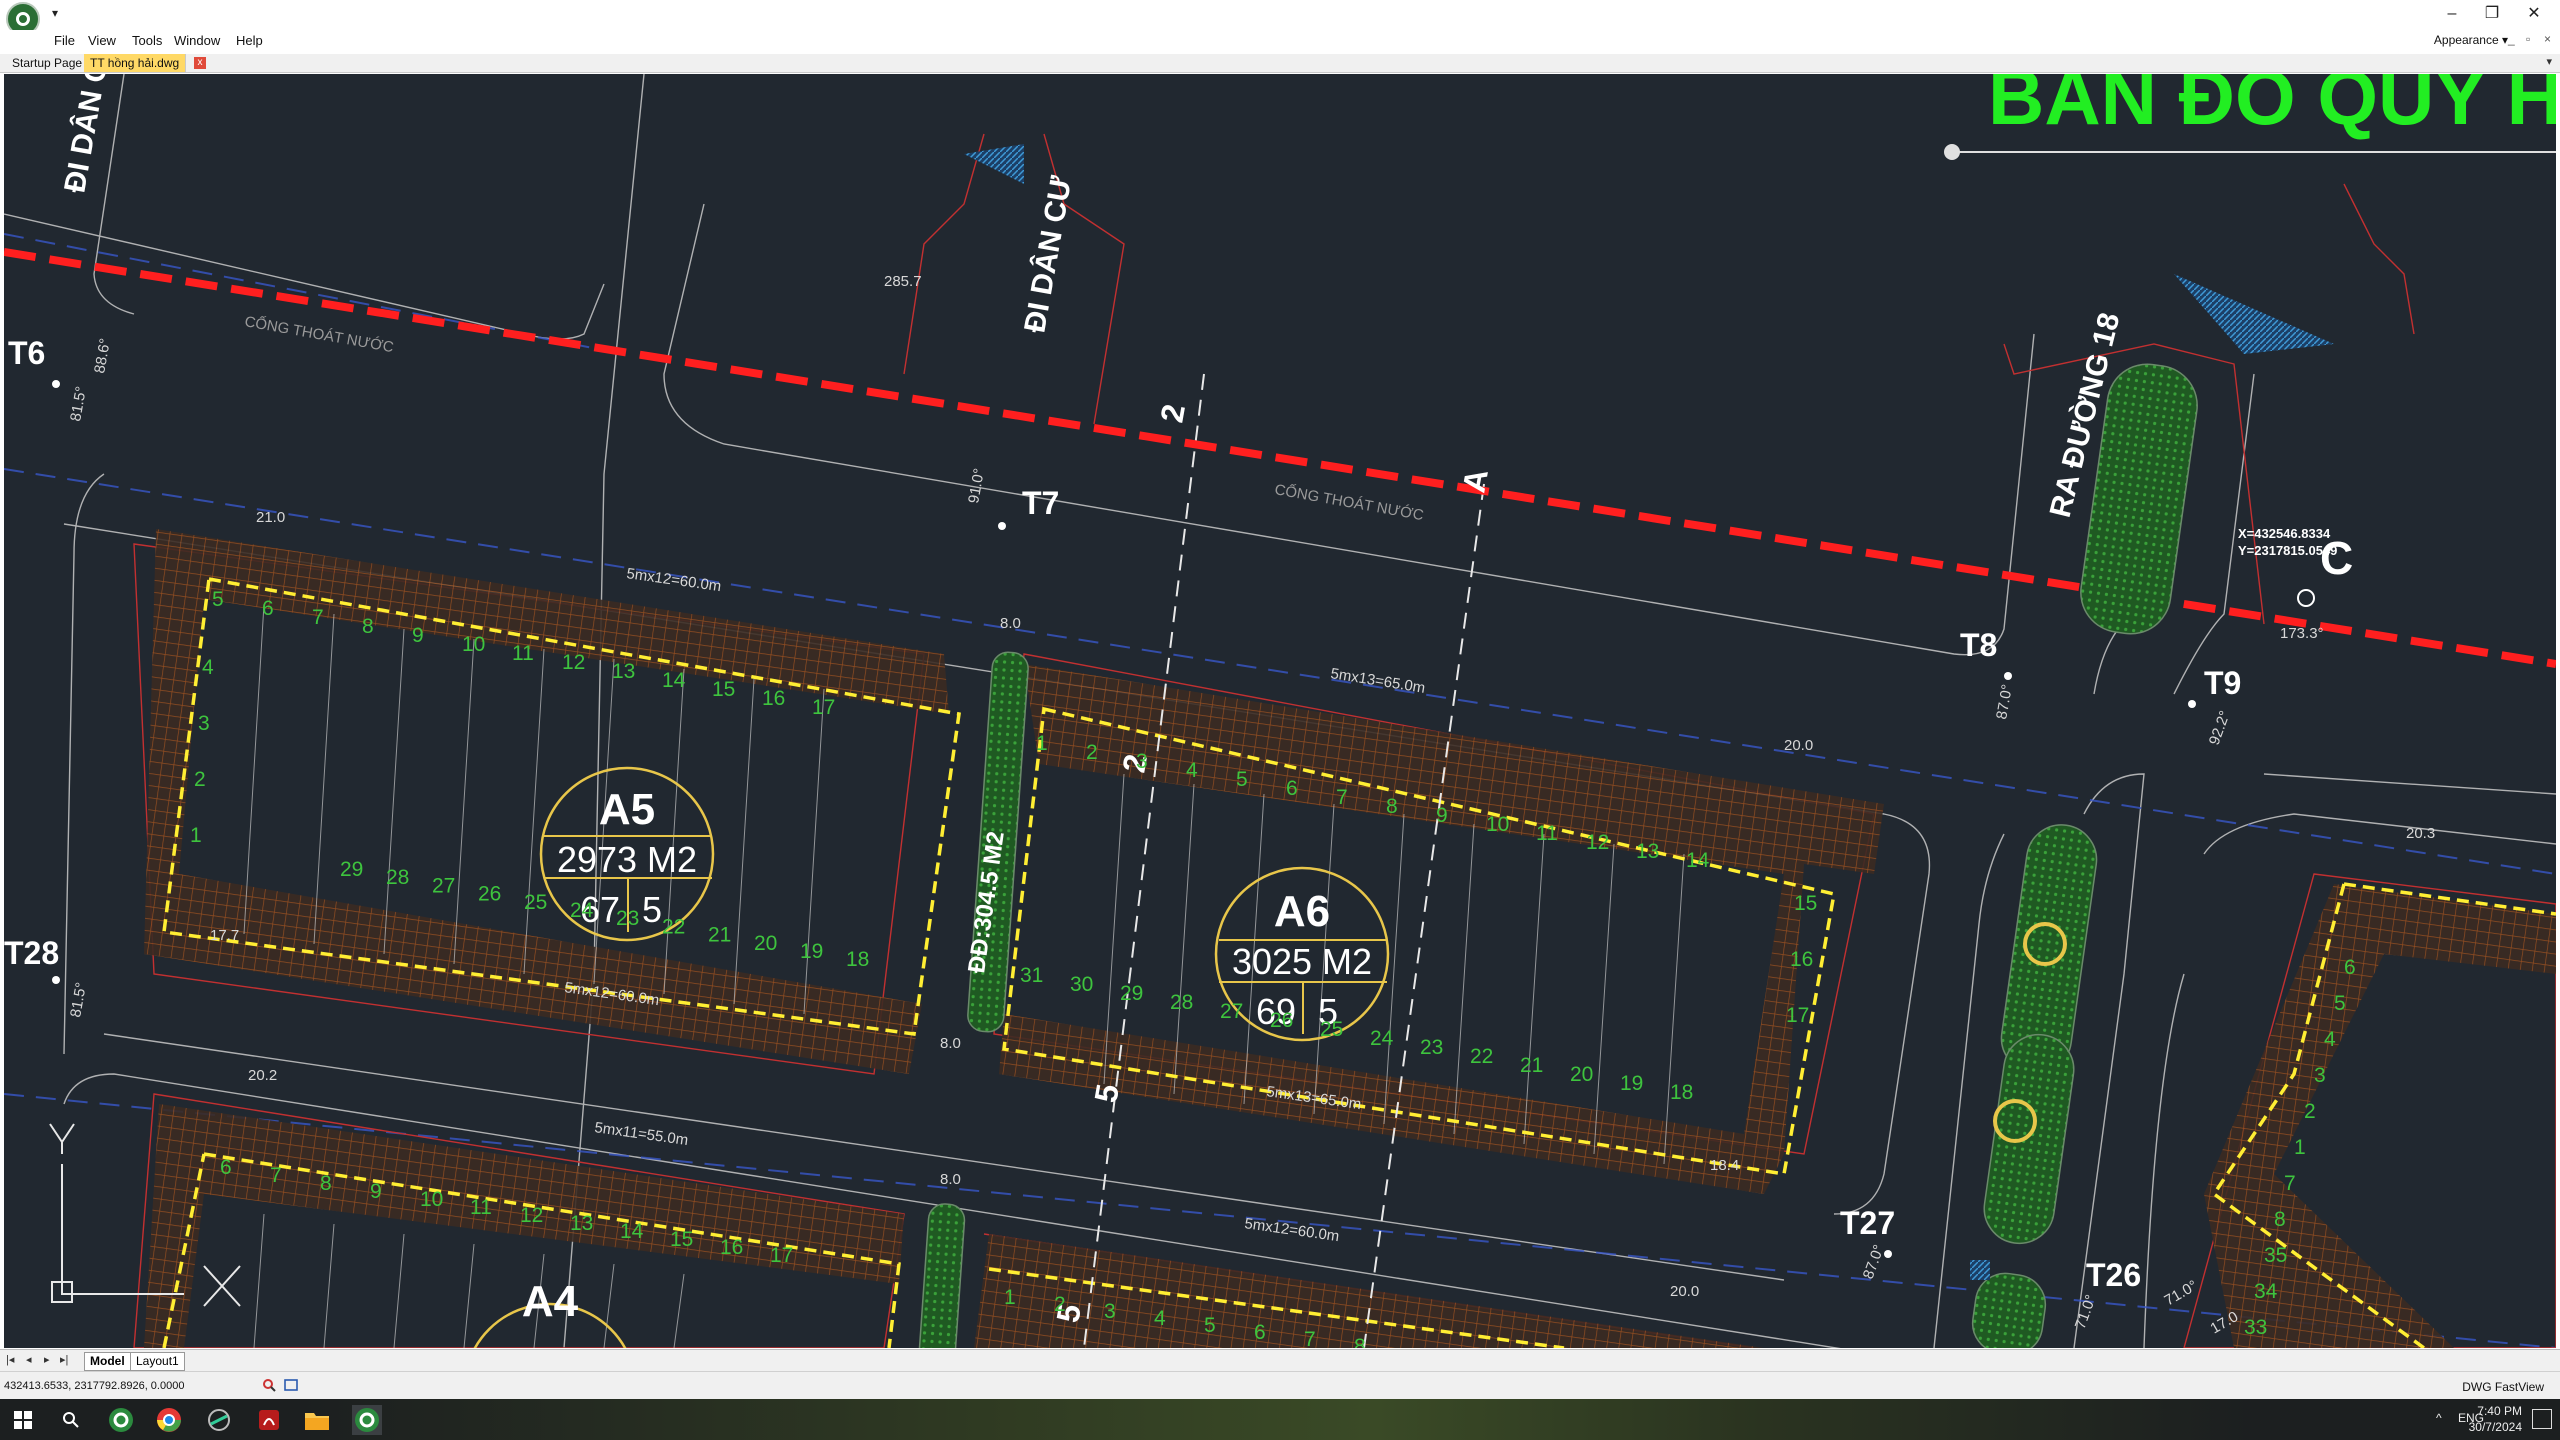 This screenshot has width=2560, height=1440. What do you see at coordinates (627, 859) in the screenshot?
I see `block-area: 2973 M2` at bounding box center [627, 859].